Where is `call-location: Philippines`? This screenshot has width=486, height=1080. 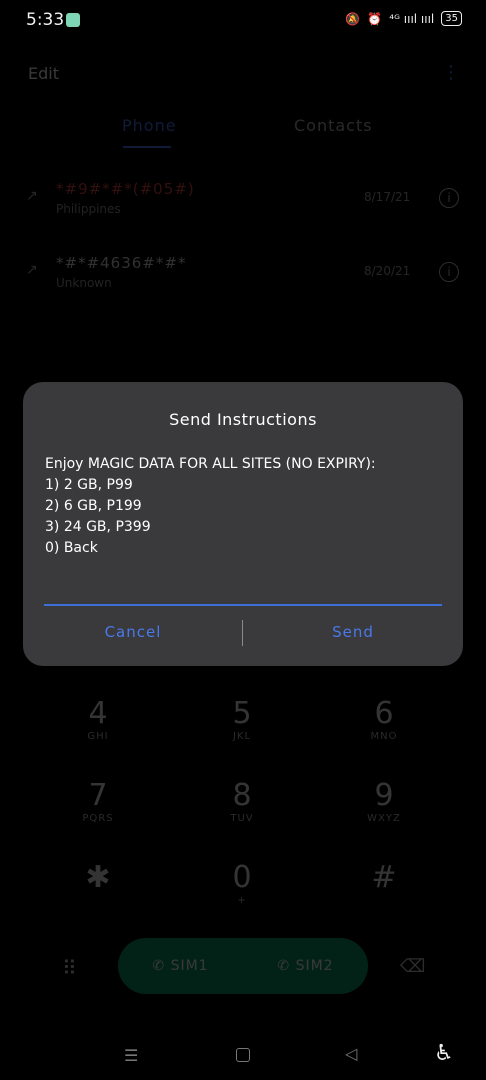
call-location: Philippines is located at coordinates (88, 209).